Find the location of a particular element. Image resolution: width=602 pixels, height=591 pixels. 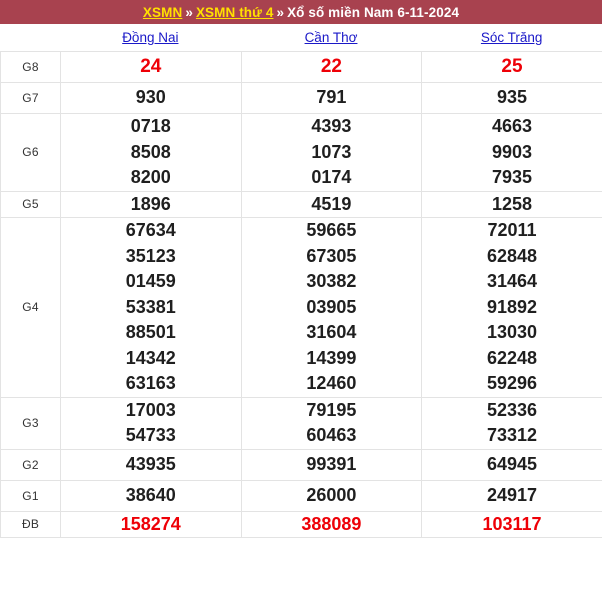

prize-number: 38640 is located at coordinates (150, 494).